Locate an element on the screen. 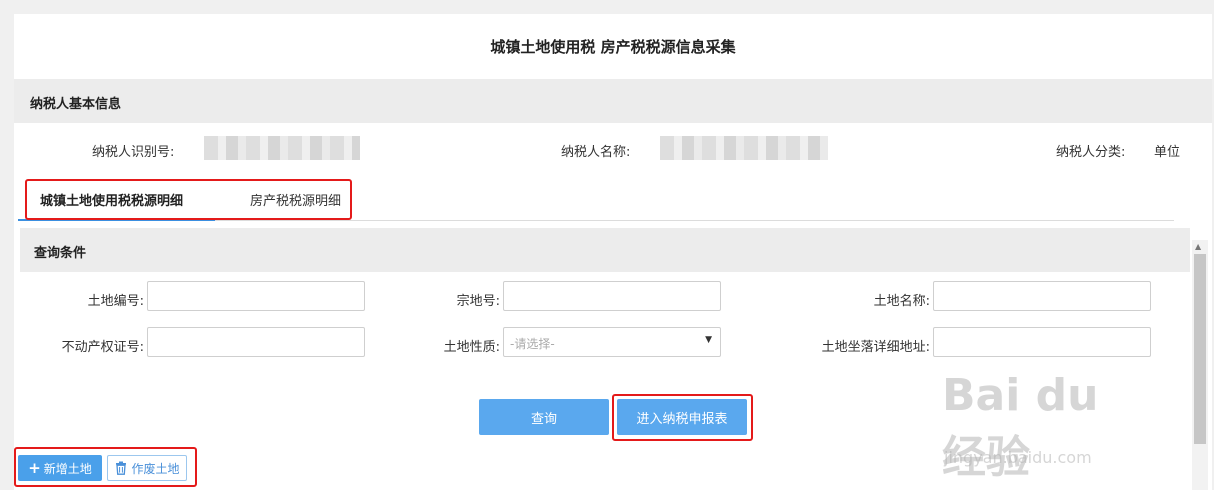 The height and width of the screenshot is (490, 1214). land-no-input is located at coordinates (256, 296).